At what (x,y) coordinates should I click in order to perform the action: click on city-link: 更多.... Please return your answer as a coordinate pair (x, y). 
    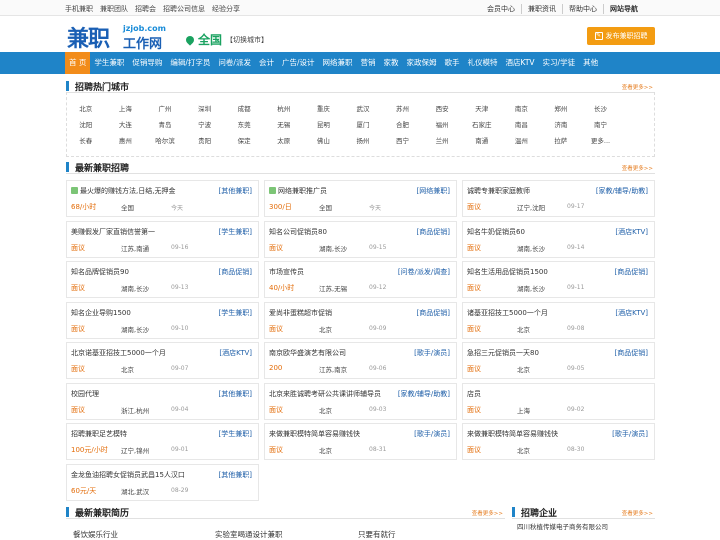
    Looking at the image, I should click on (601, 140).